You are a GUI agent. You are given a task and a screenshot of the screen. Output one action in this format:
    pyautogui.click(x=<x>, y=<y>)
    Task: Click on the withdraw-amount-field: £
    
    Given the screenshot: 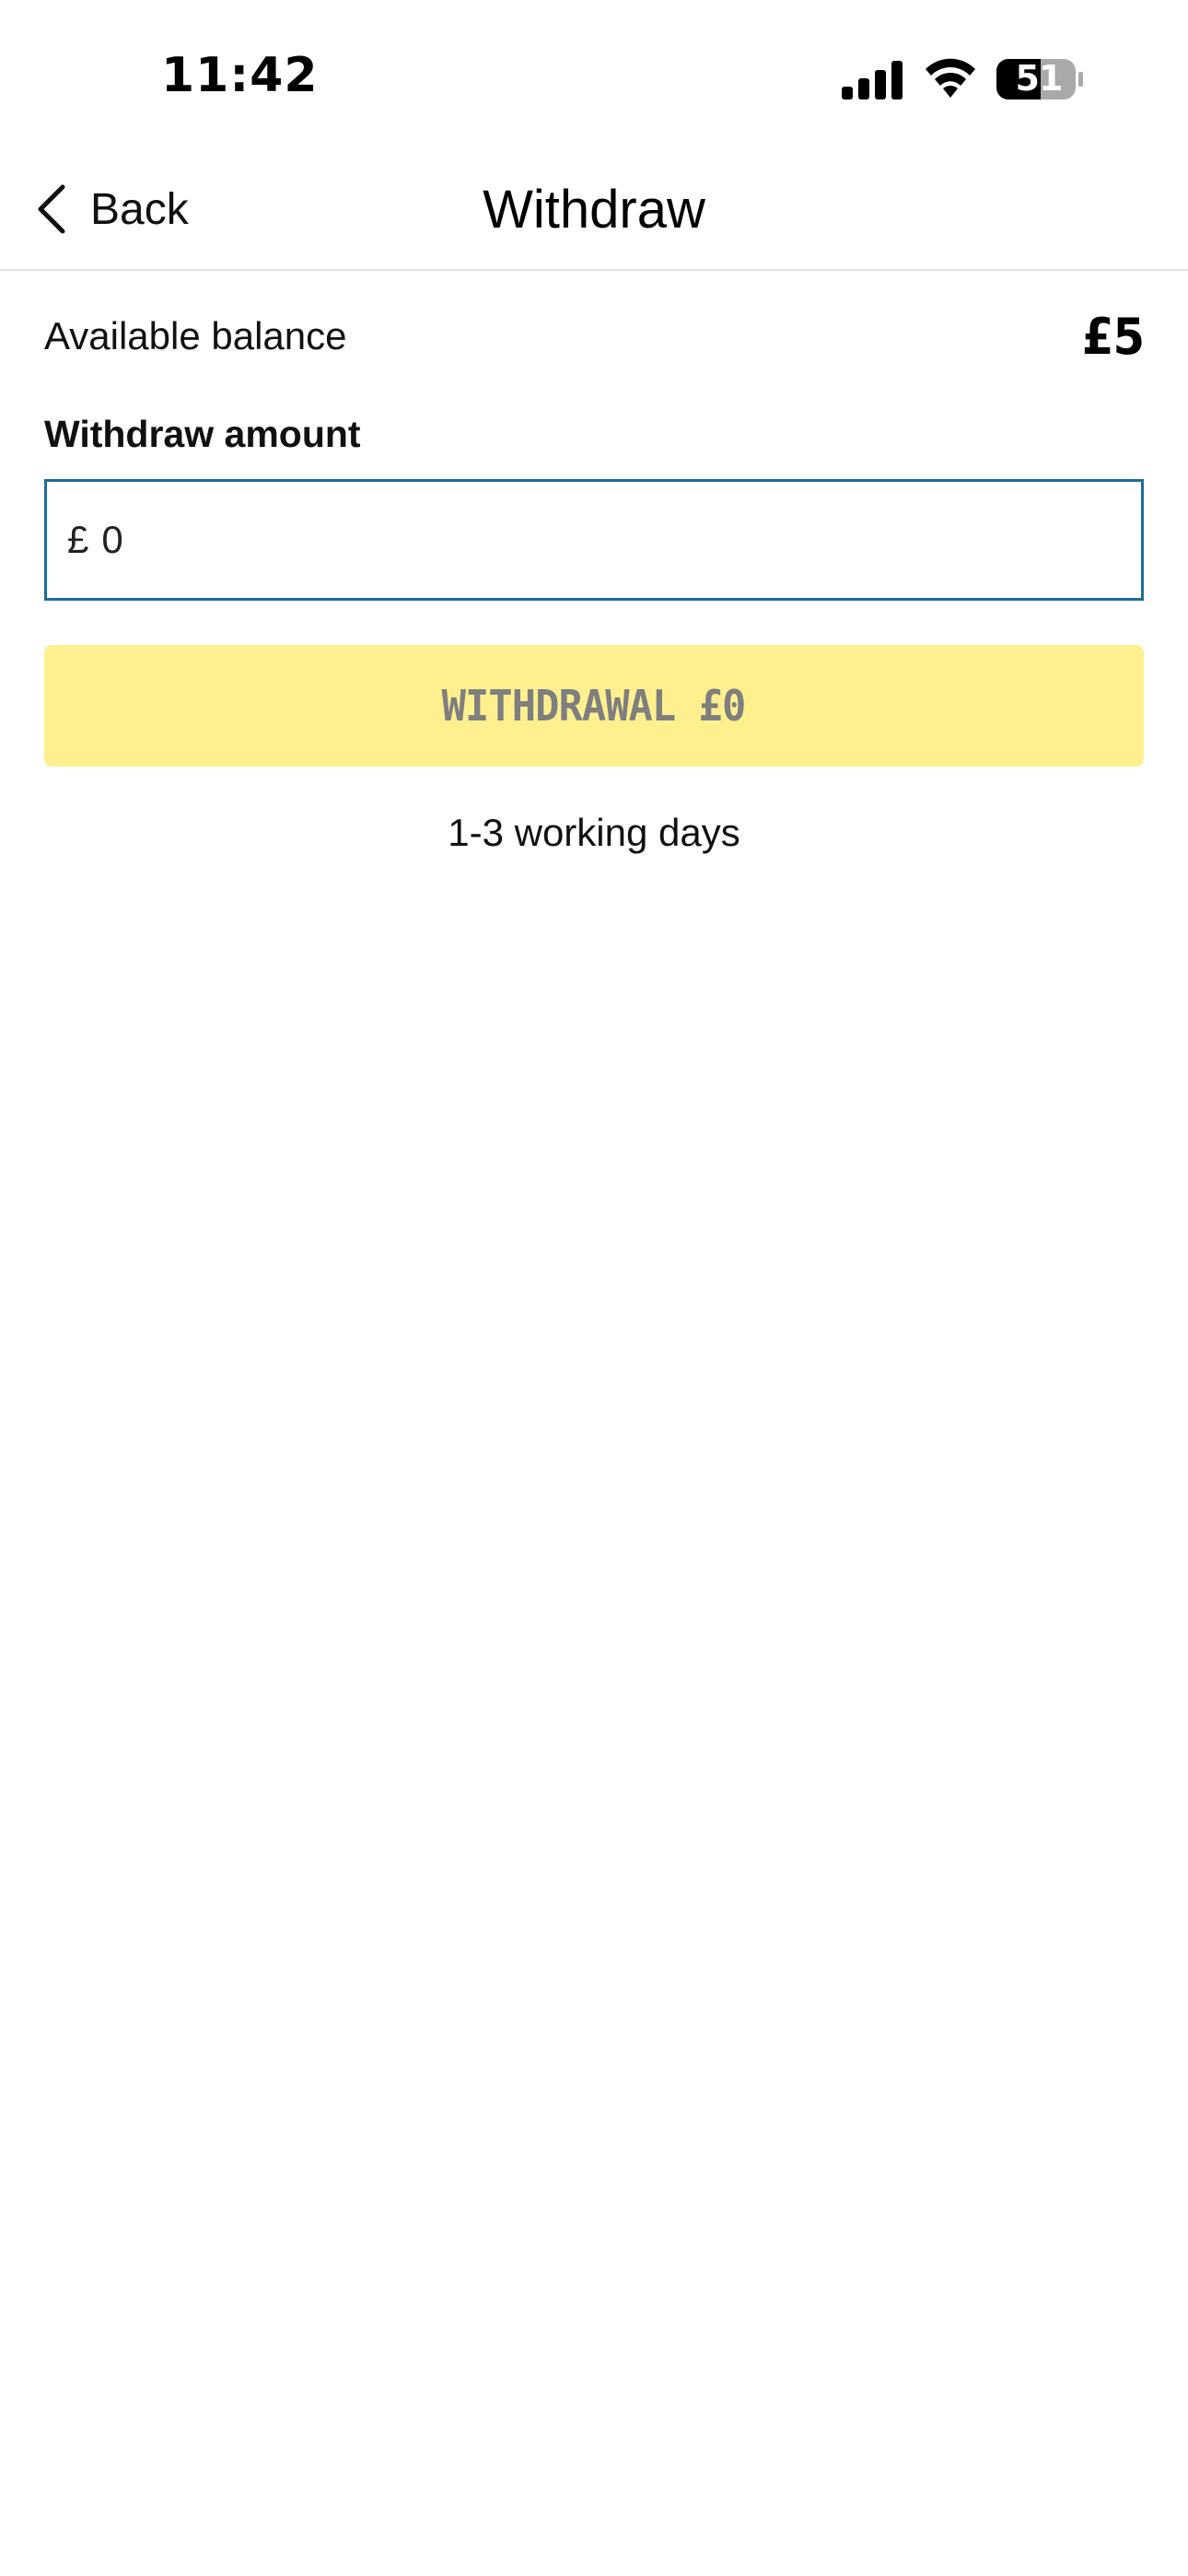 What is the action you would take?
    pyautogui.click(x=594, y=540)
    